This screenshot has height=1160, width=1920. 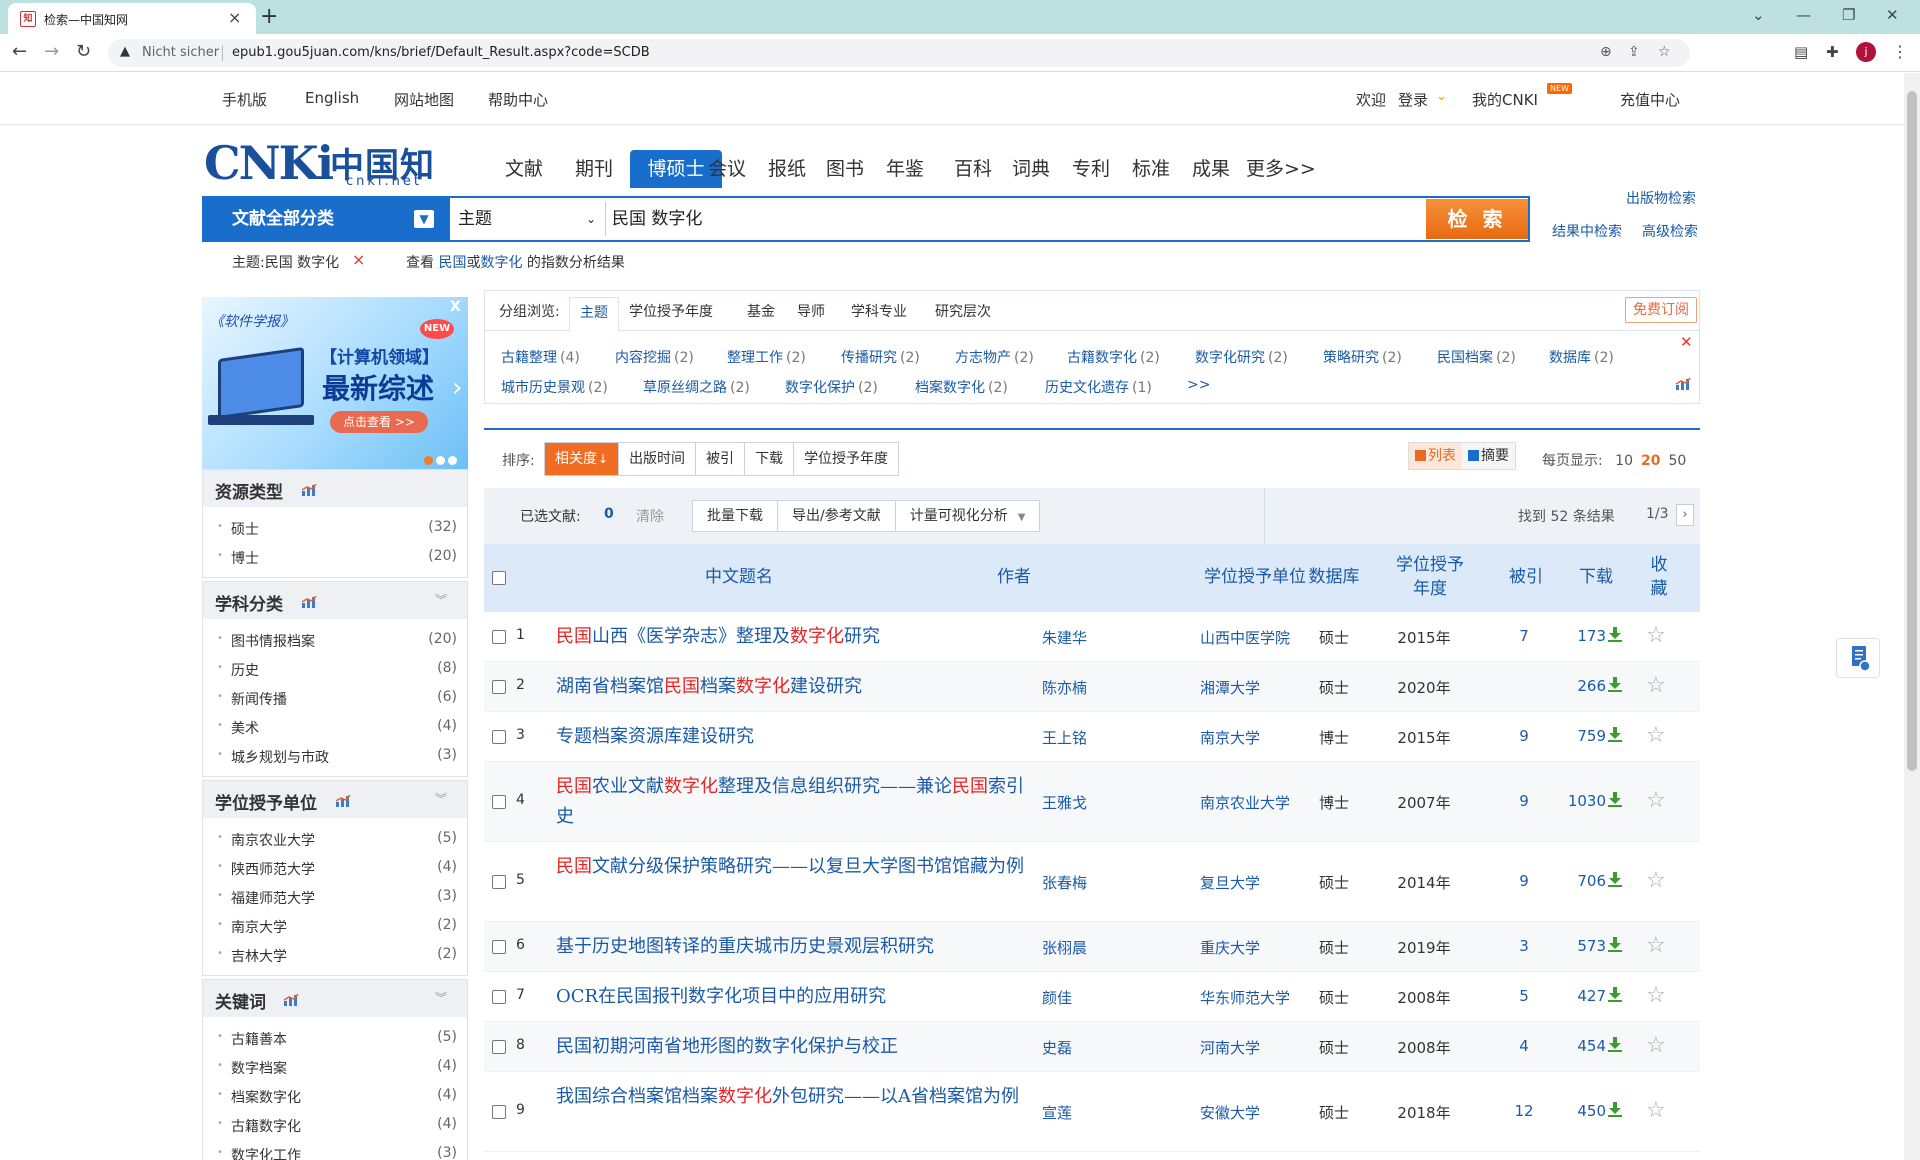 I want to click on sort-option: 下载, so click(x=770, y=459).